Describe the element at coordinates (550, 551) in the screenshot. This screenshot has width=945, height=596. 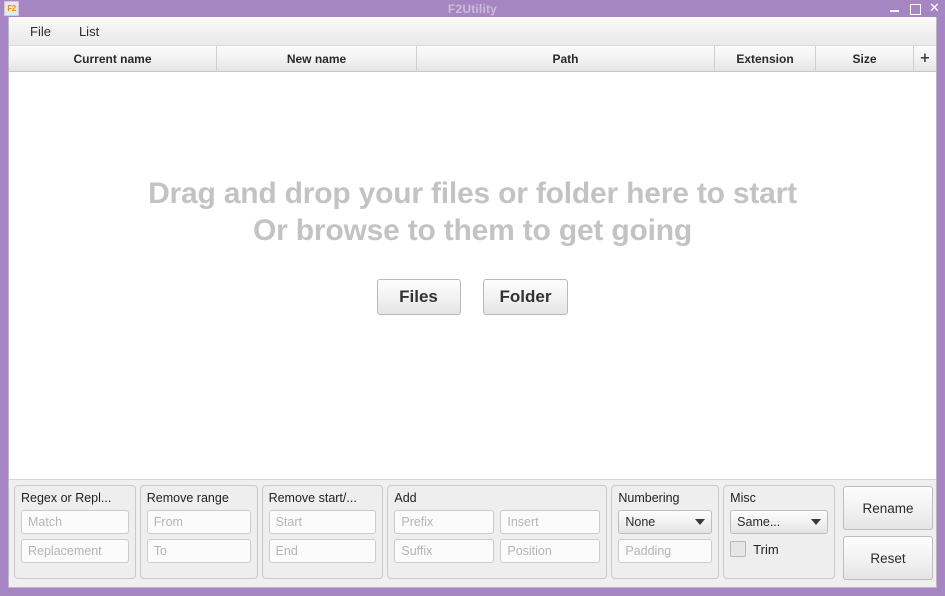
I see `position-input` at that location.